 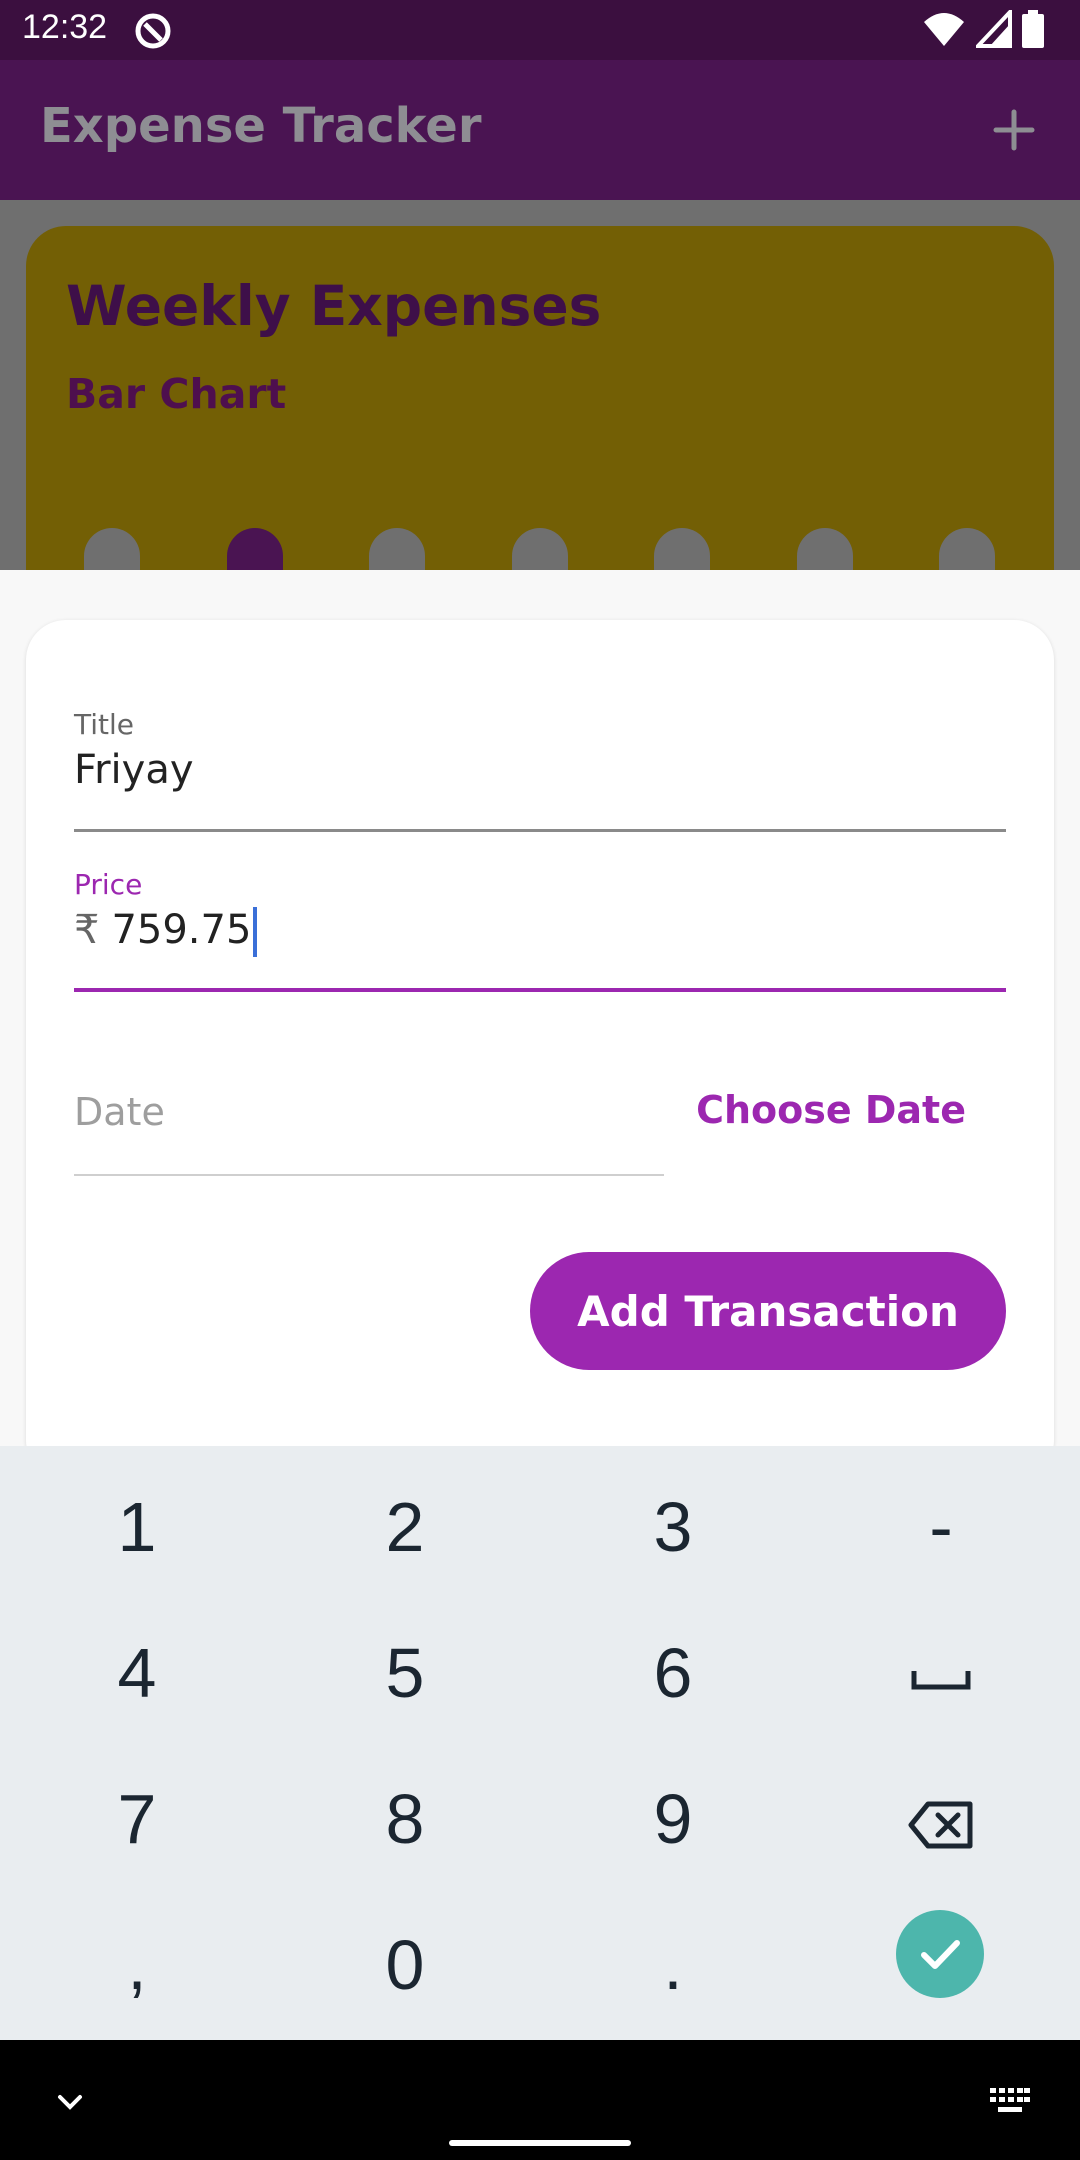 What do you see at coordinates (540, 770) in the screenshot?
I see `title-field: Title Friyay` at bounding box center [540, 770].